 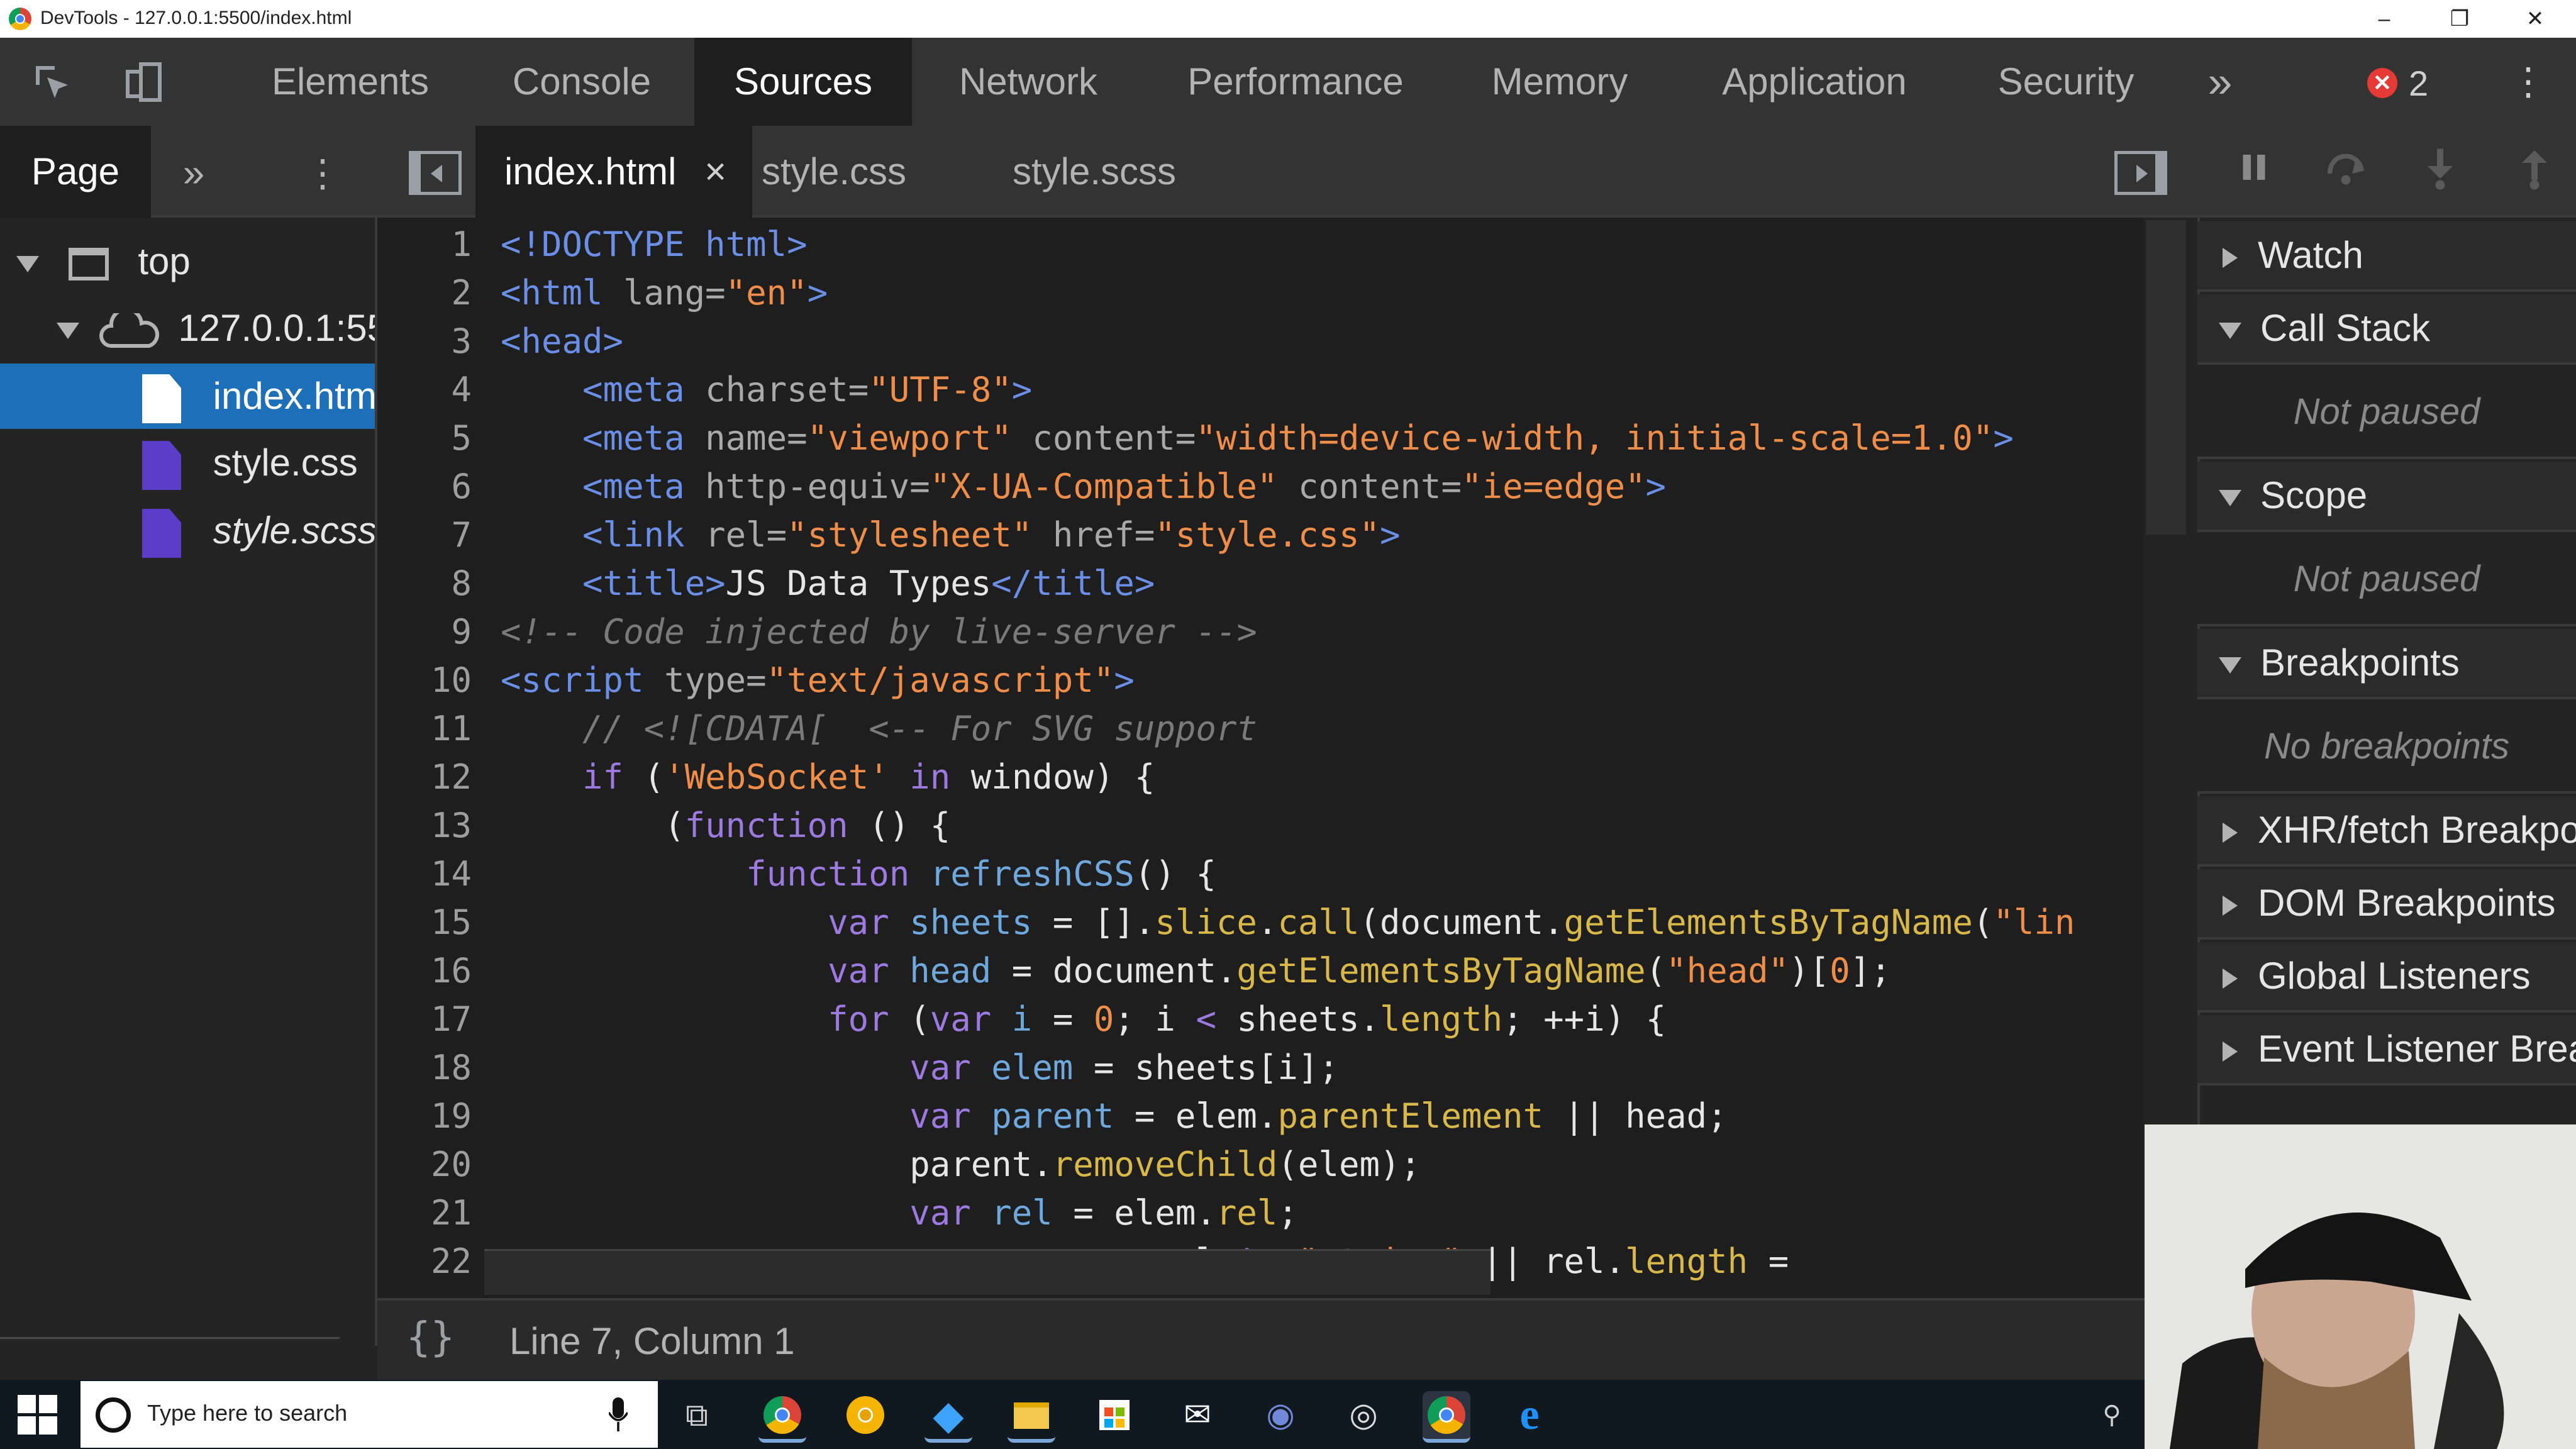 What do you see at coordinates (75, 172) in the screenshot?
I see `navigator-tab-page: Page` at bounding box center [75, 172].